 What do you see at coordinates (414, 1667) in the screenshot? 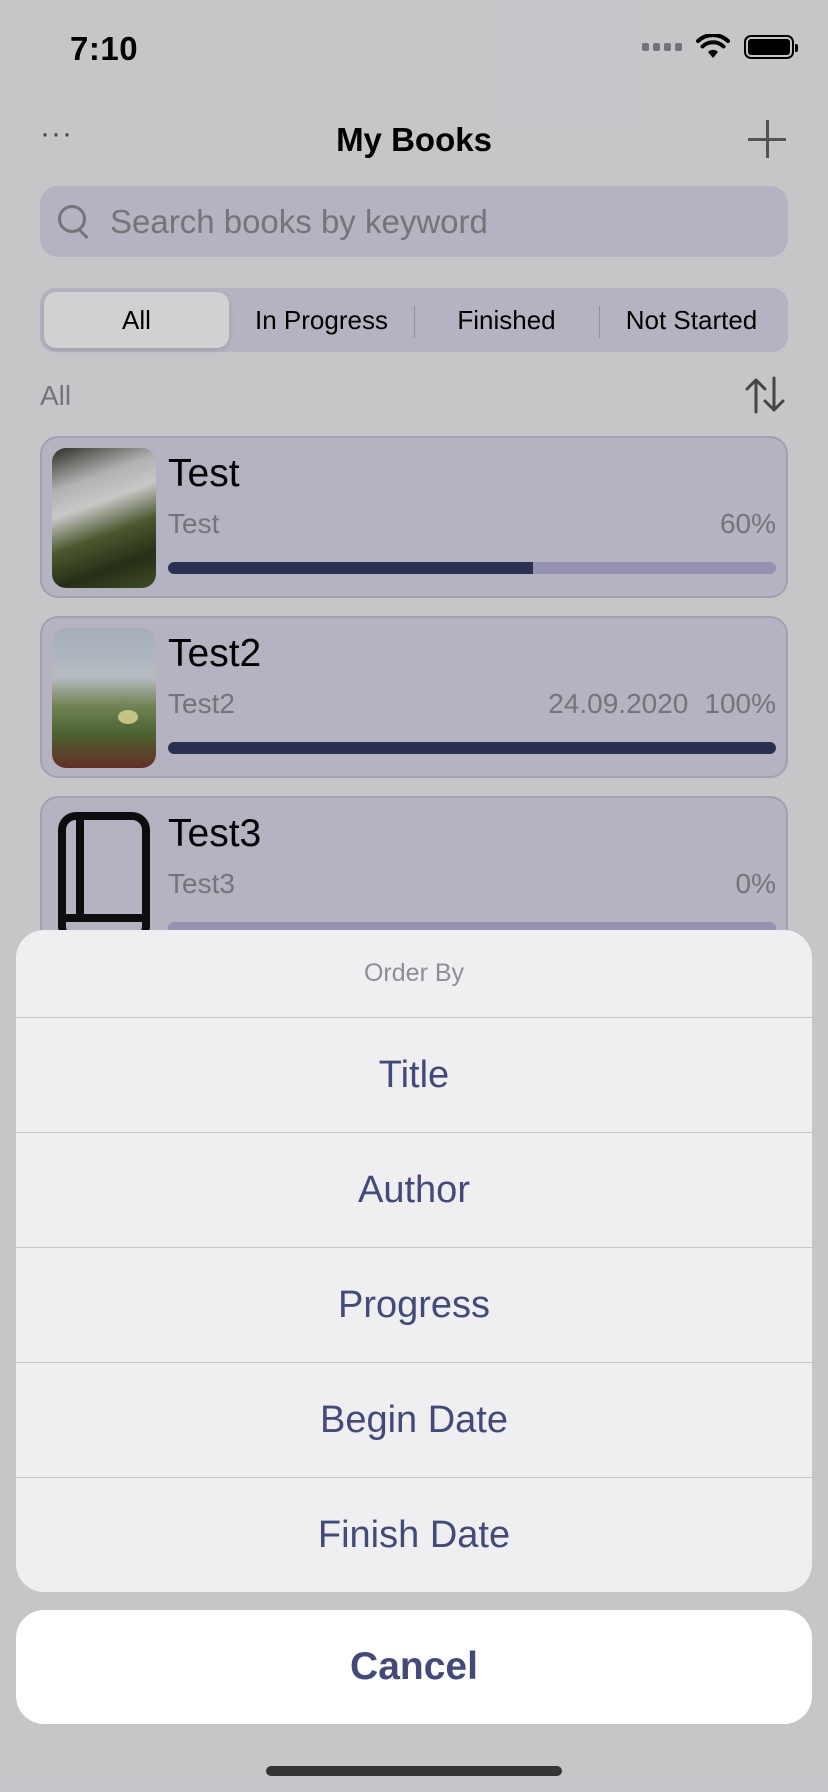
I see `cancel-button: Cancel` at bounding box center [414, 1667].